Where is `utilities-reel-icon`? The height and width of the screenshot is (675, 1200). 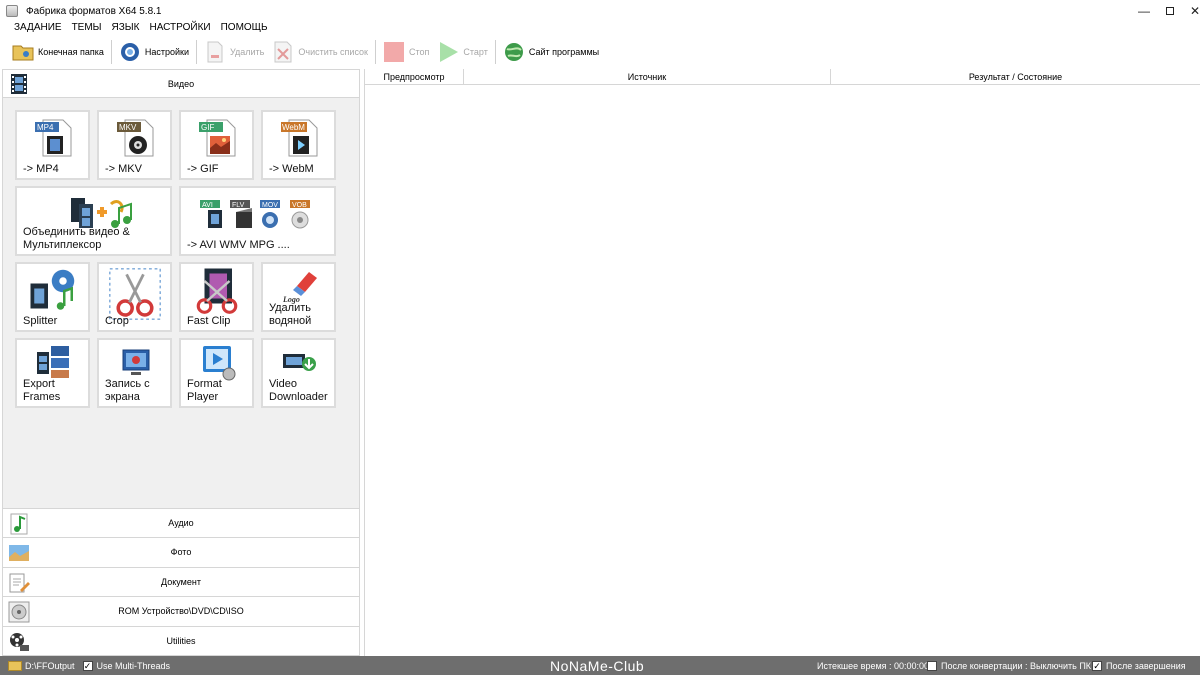 utilities-reel-icon is located at coordinates (19, 642).